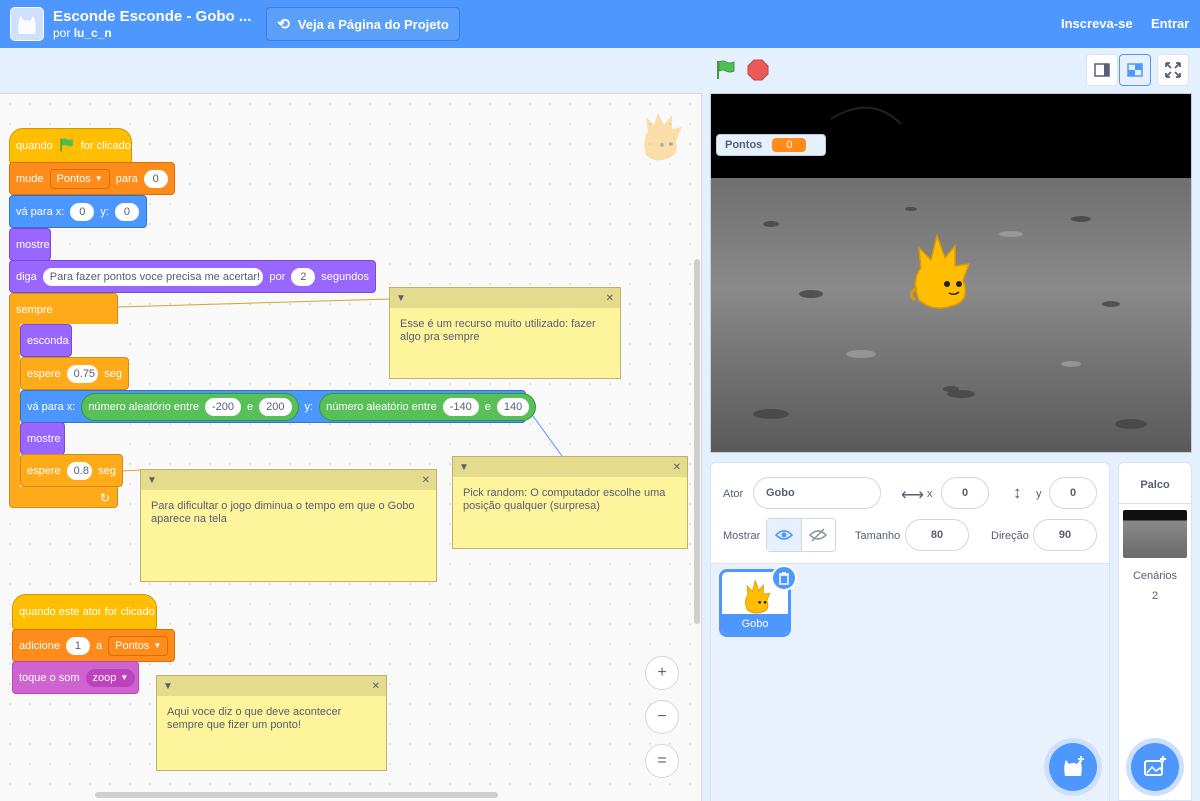  I want to click on loop-arrow-icon: ↻, so click(105, 498).